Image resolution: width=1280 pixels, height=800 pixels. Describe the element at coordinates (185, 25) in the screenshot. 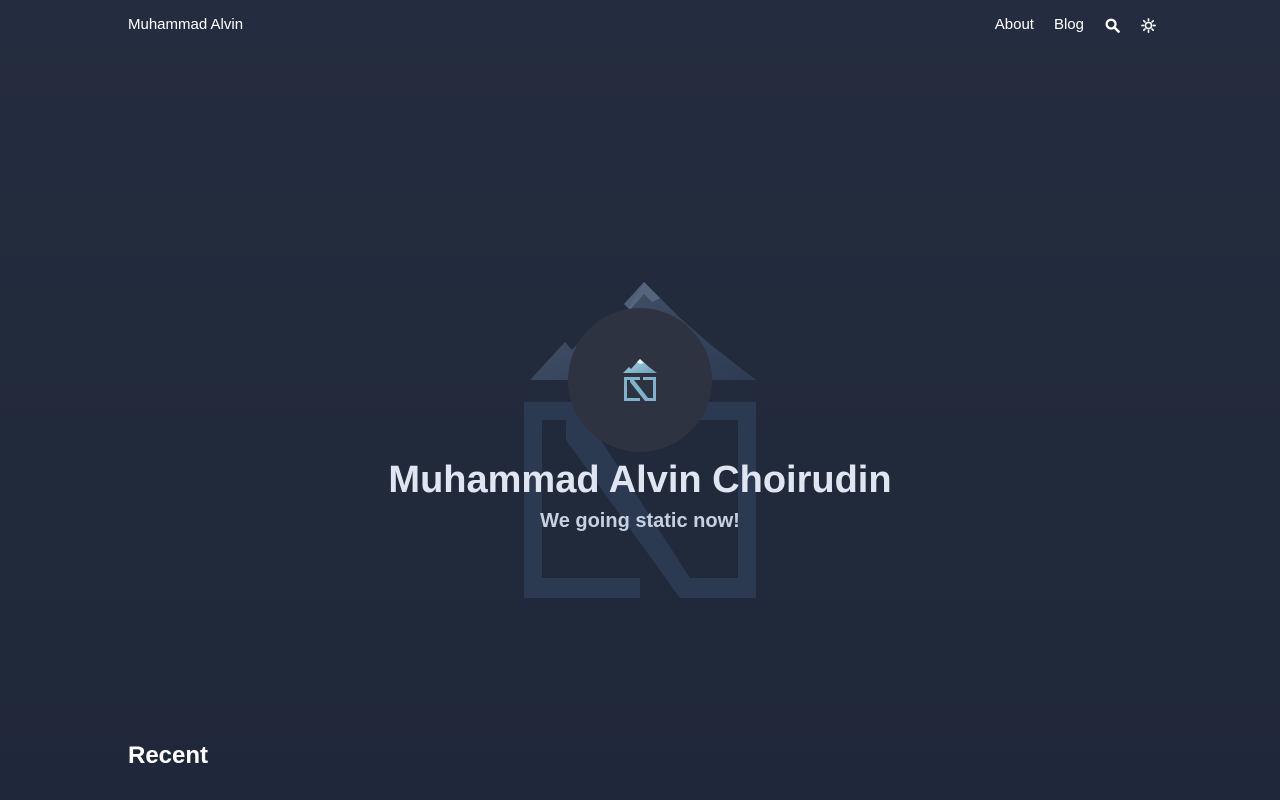

I see `site-brand-link: Muhammad Alvin` at that location.